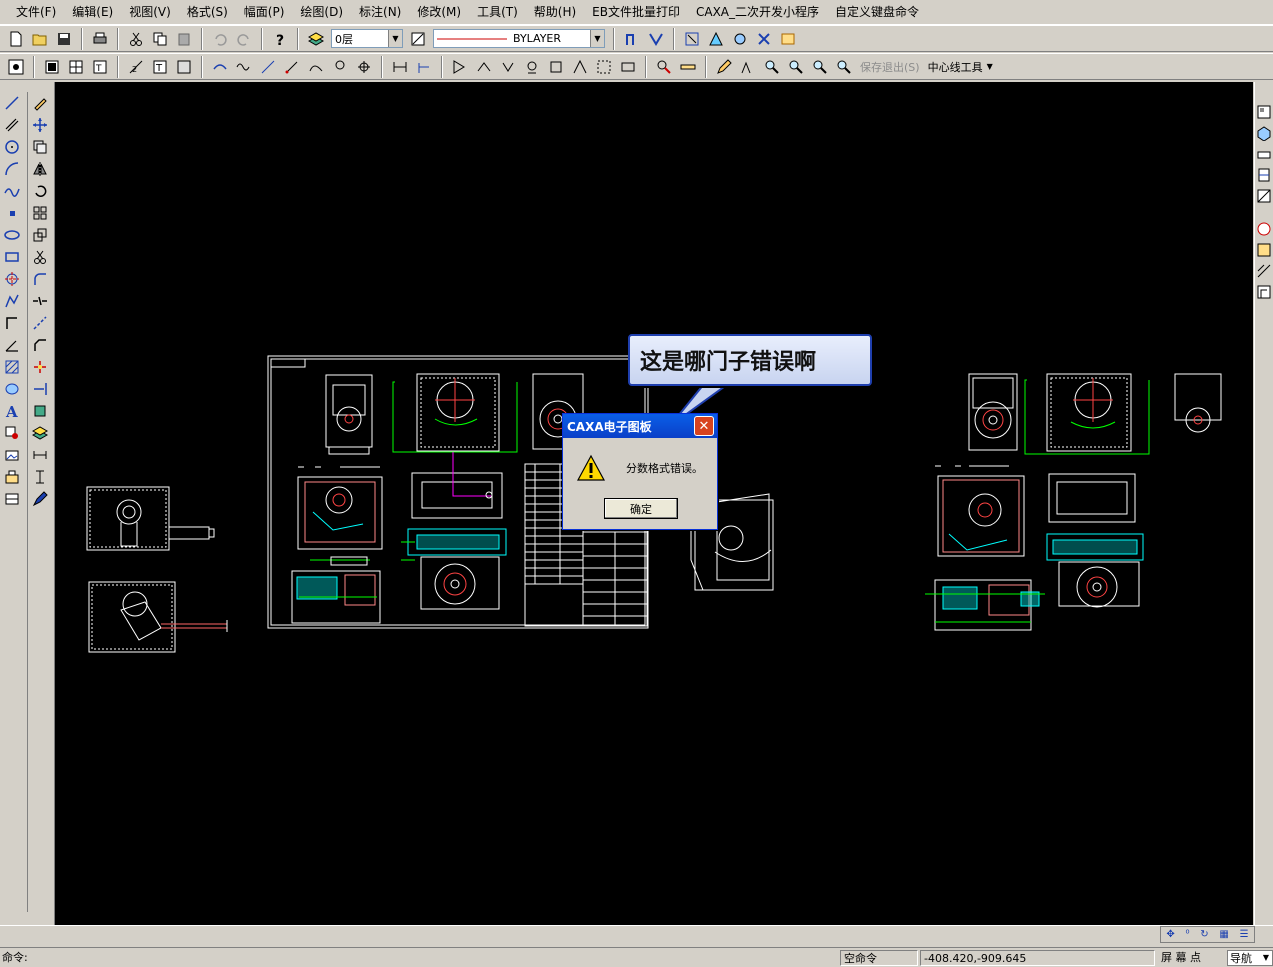  What do you see at coordinates (40, 455) in the screenshot?
I see `dim-horizontal-icon` at bounding box center [40, 455].